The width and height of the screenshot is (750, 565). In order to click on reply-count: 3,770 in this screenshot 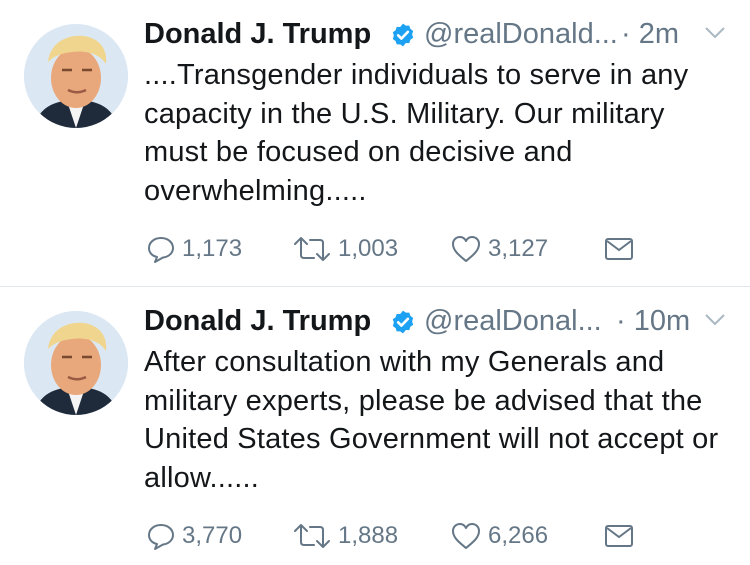, I will do `click(212, 535)`.